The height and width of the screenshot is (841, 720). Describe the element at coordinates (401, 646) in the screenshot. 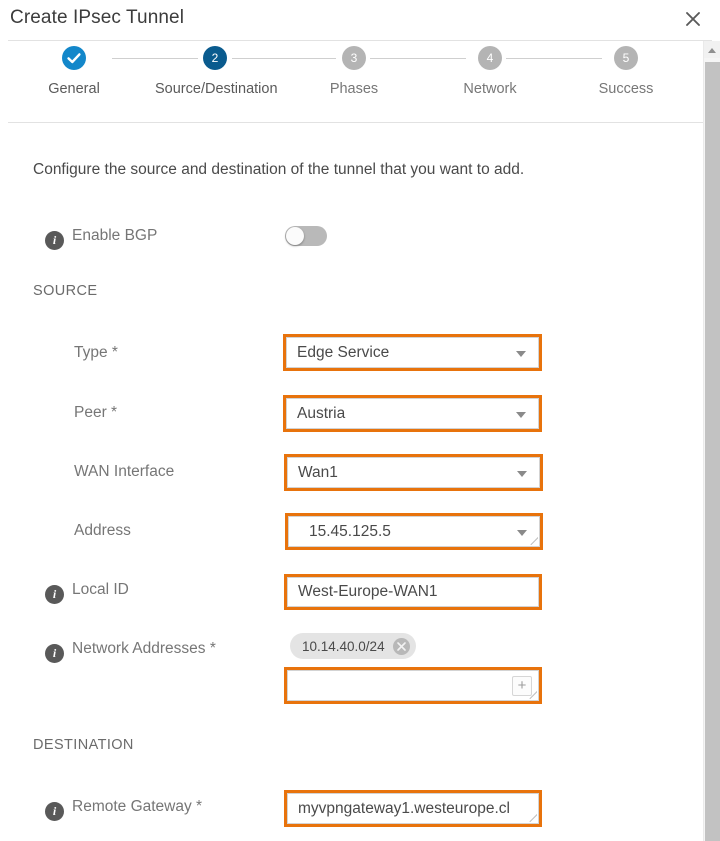

I see `remove-chip-icon` at that location.